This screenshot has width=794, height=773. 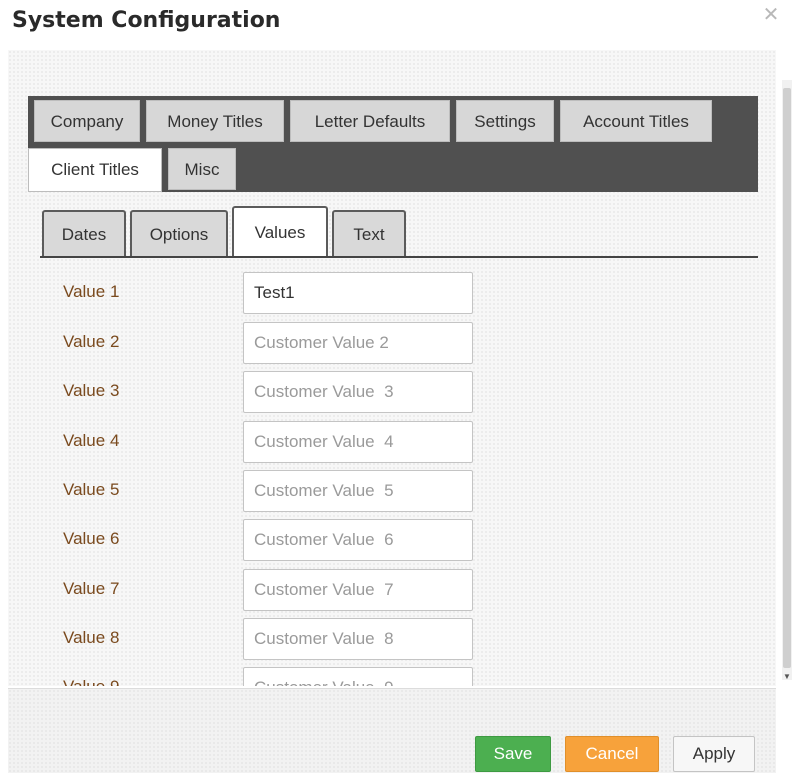 What do you see at coordinates (91, 489) in the screenshot?
I see `value-5-label: Value 5` at bounding box center [91, 489].